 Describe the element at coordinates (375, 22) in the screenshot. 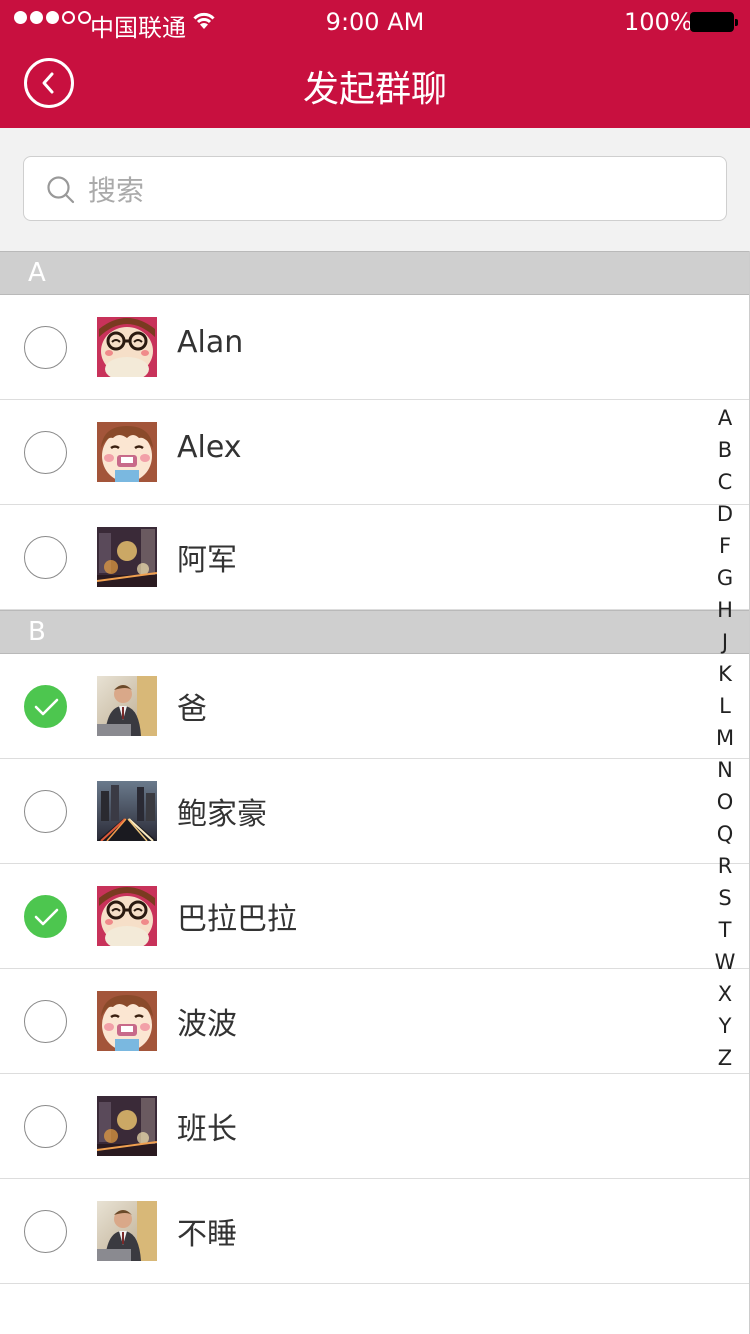

I see `status-bar: 中国联通 9:00 AM 100%` at that location.